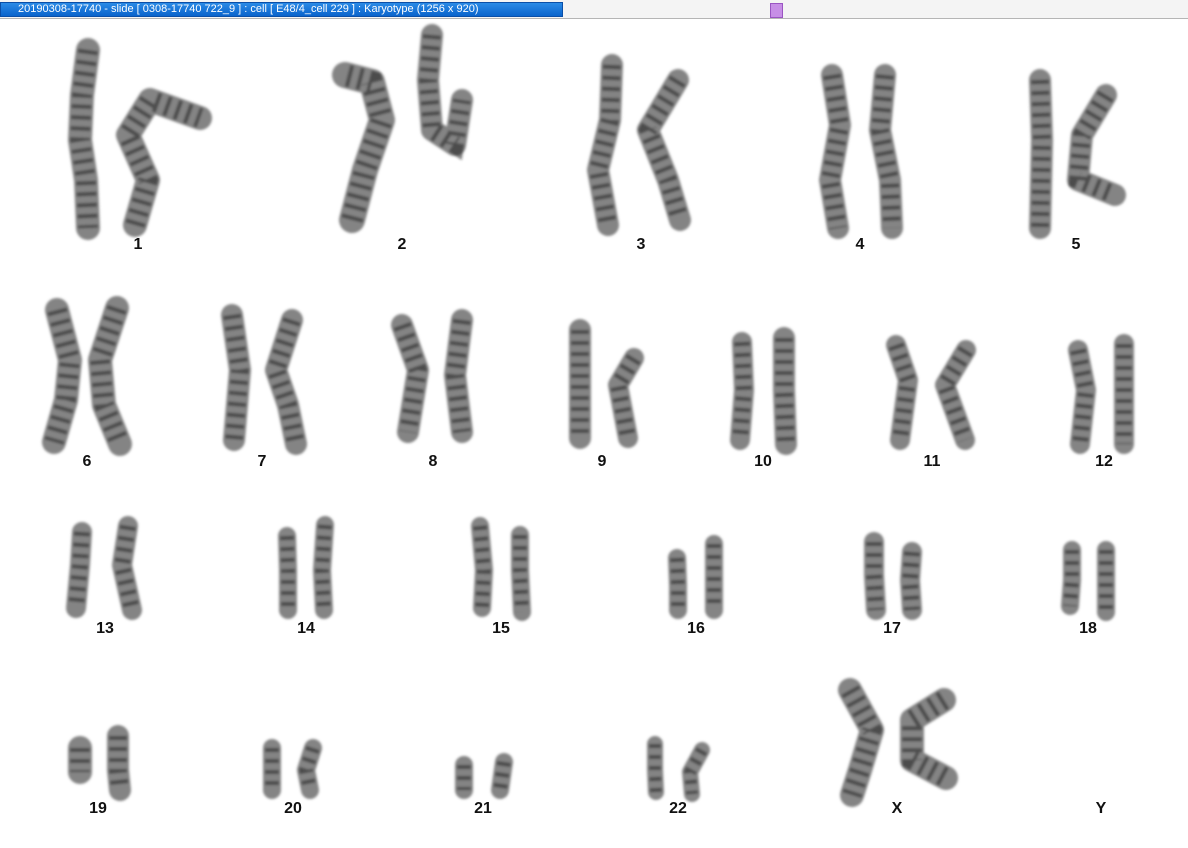 The width and height of the screenshot is (1188, 848). What do you see at coordinates (892, 628) in the screenshot?
I see `chromosome-label-17: 17` at bounding box center [892, 628].